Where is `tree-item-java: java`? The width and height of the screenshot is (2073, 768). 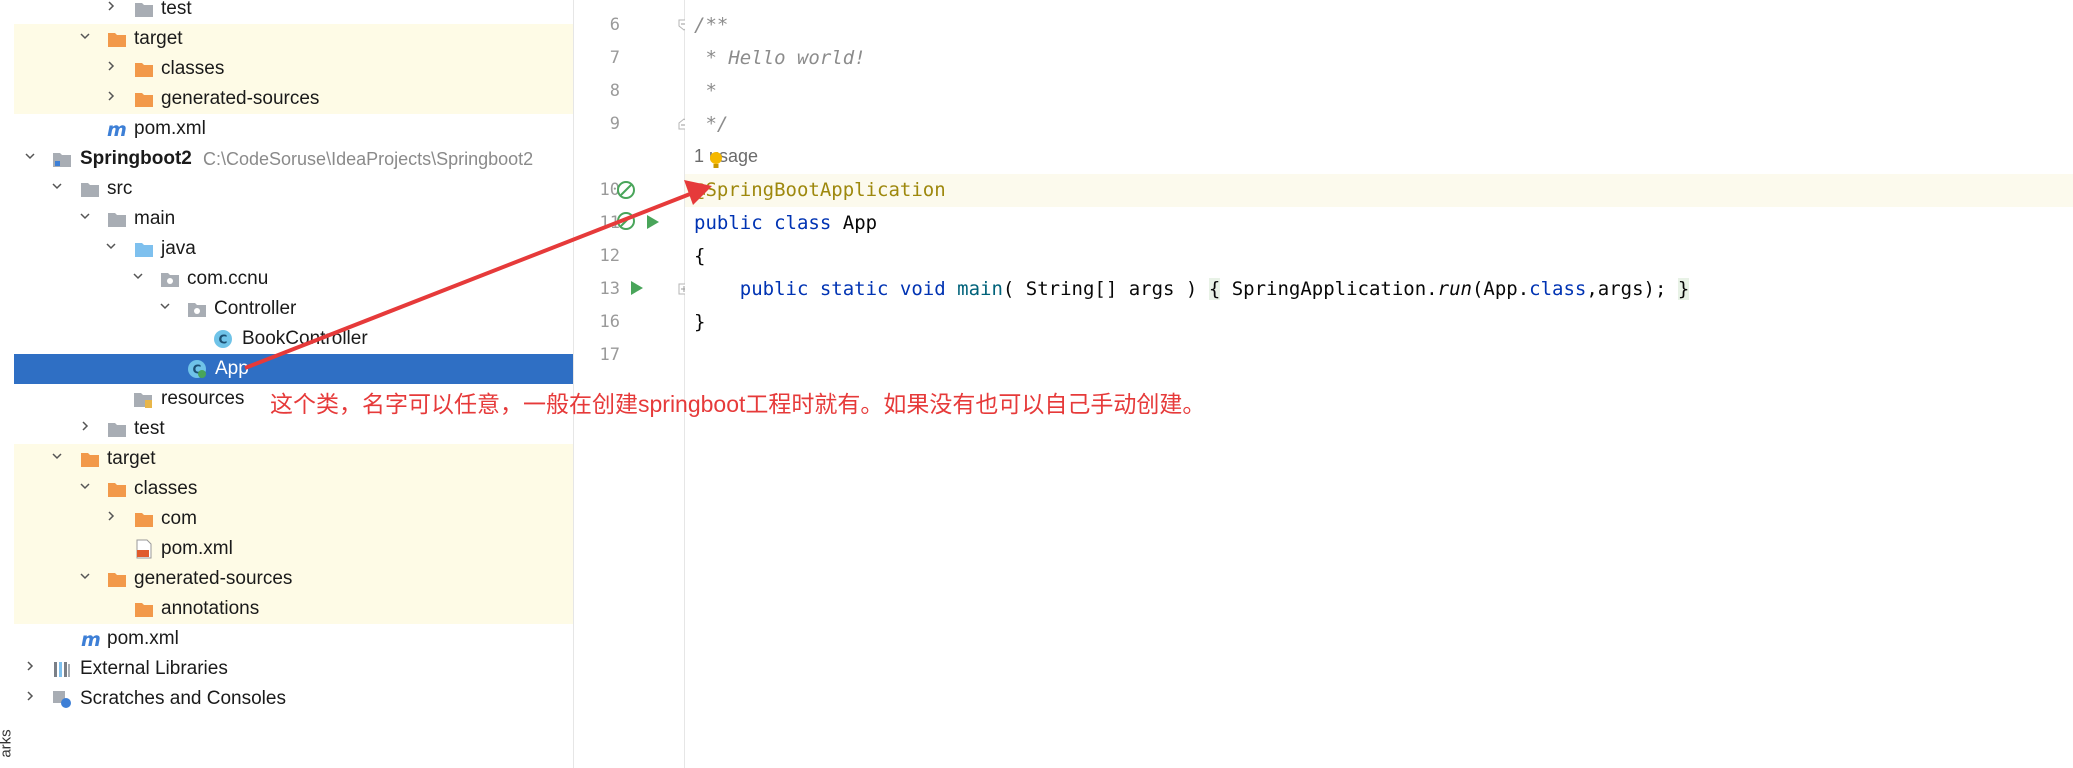 tree-item-java: java is located at coordinates (293, 249).